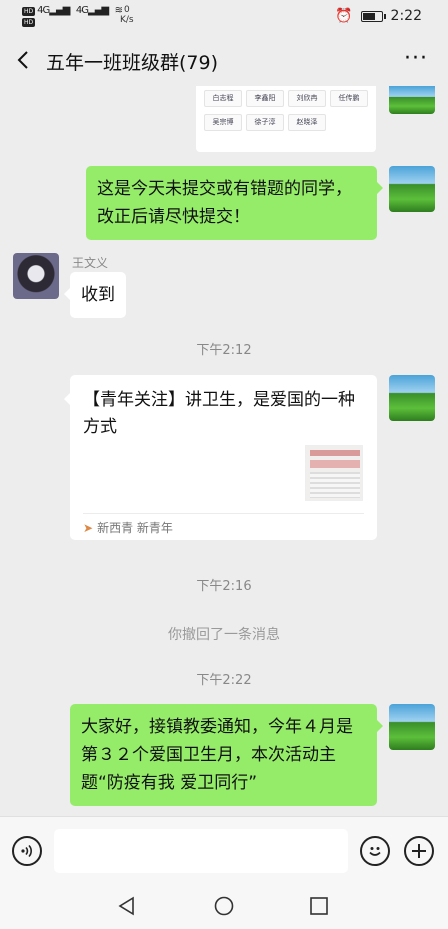  Describe the element at coordinates (219, 413) in the screenshot. I see `article-title: 【青年关注】讲卫生，是爱国的一种方式` at that location.